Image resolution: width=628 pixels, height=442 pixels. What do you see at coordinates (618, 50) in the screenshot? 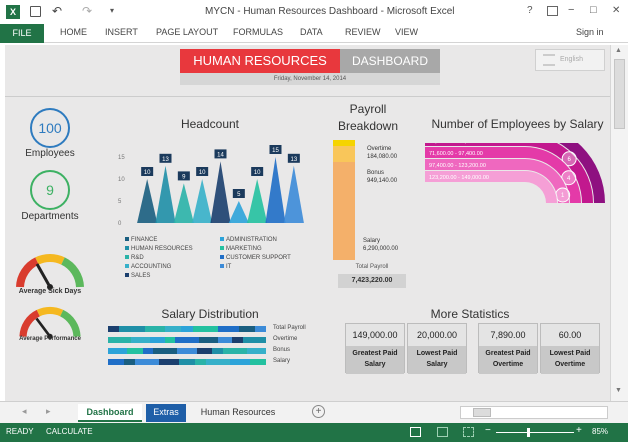
I see `scroll-up-icon: ▲` at bounding box center [618, 50].